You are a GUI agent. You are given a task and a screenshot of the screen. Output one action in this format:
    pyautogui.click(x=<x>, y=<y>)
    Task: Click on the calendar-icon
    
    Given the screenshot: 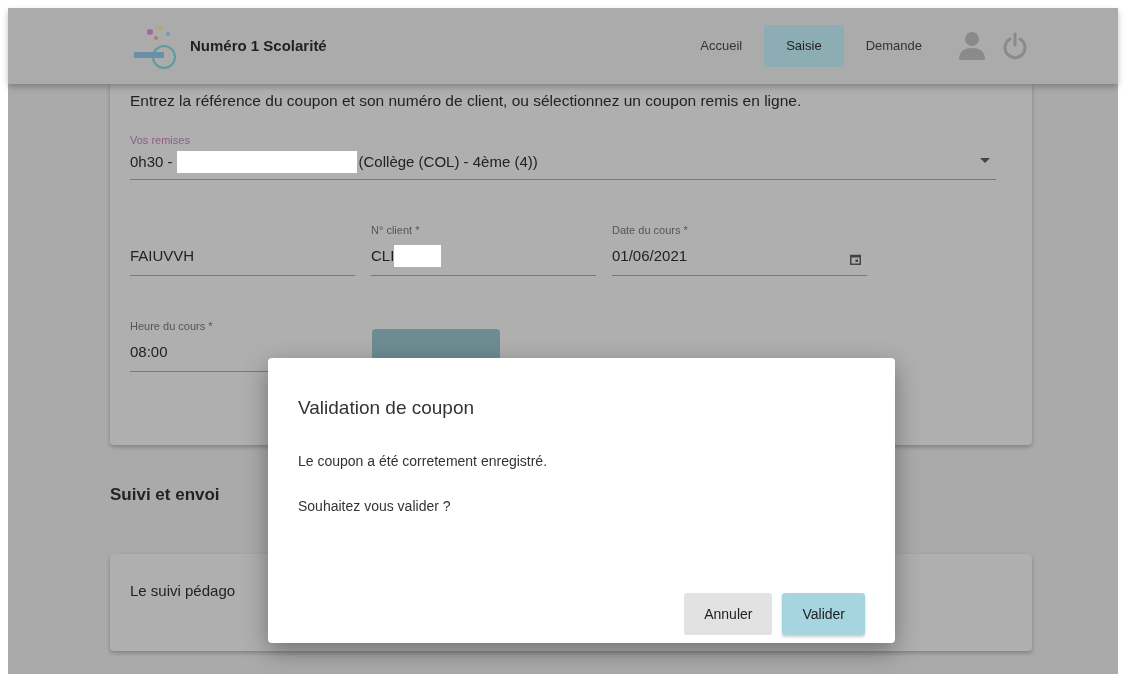 What is the action you would take?
    pyautogui.click(x=855, y=260)
    